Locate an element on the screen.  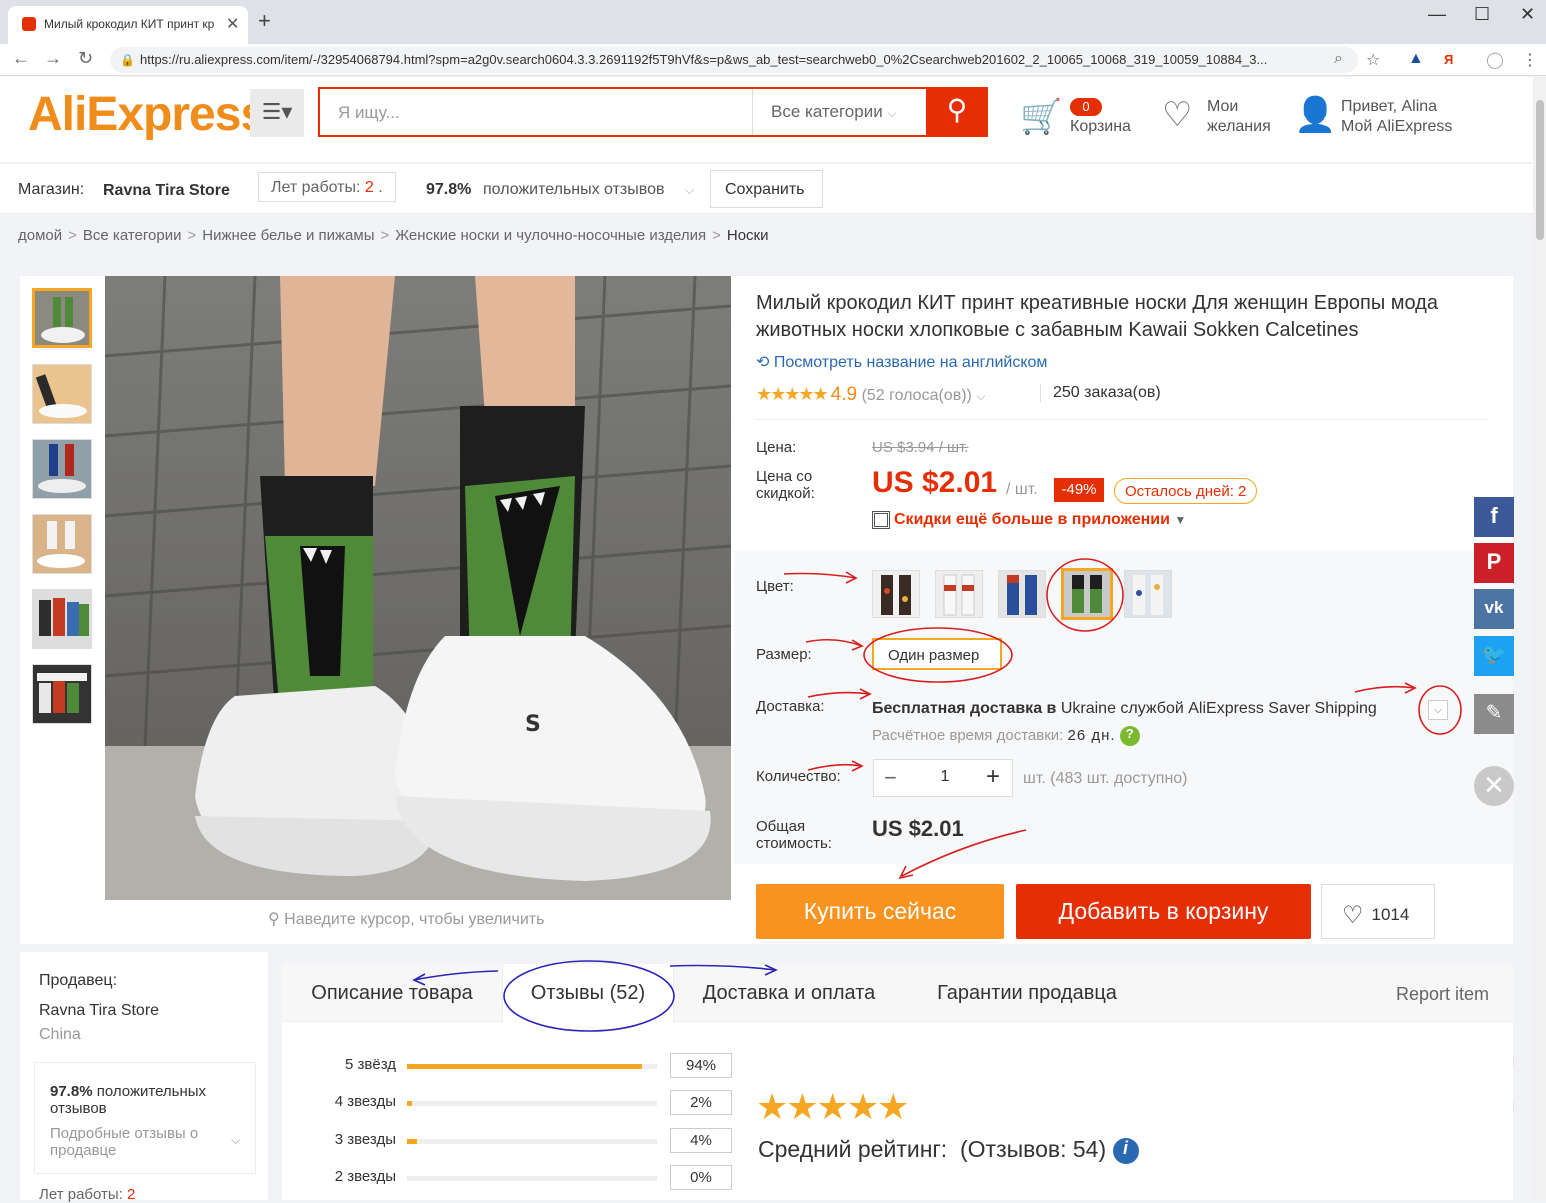
color-swatch-4-selected is located at coordinates (1087, 594).